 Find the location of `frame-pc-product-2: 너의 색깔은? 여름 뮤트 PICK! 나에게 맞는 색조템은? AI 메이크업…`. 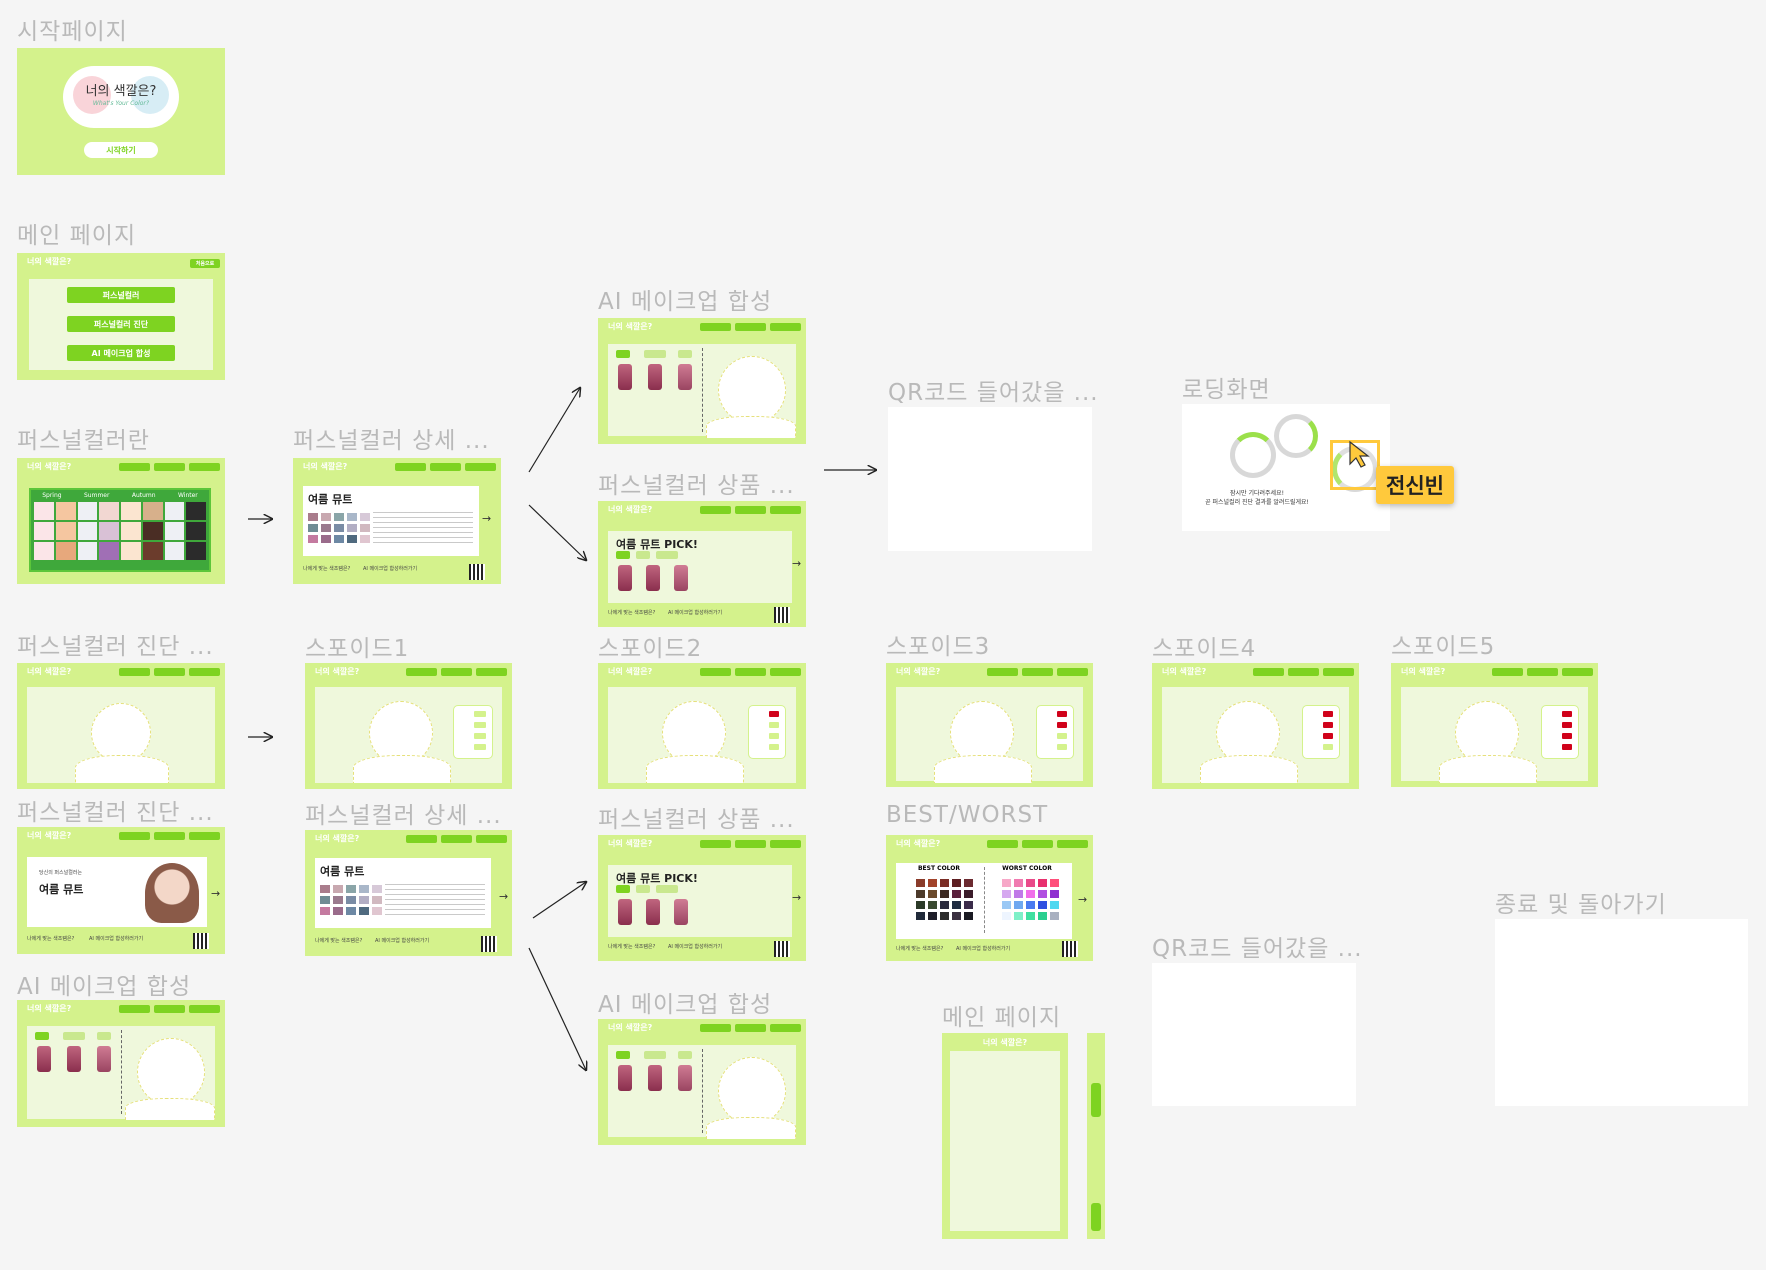

frame-pc-product-2: 너의 색깔은? 여름 뮤트 PICK! 나에게 맞는 색조템은? AI 메이크업… is located at coordinates (702, 898).